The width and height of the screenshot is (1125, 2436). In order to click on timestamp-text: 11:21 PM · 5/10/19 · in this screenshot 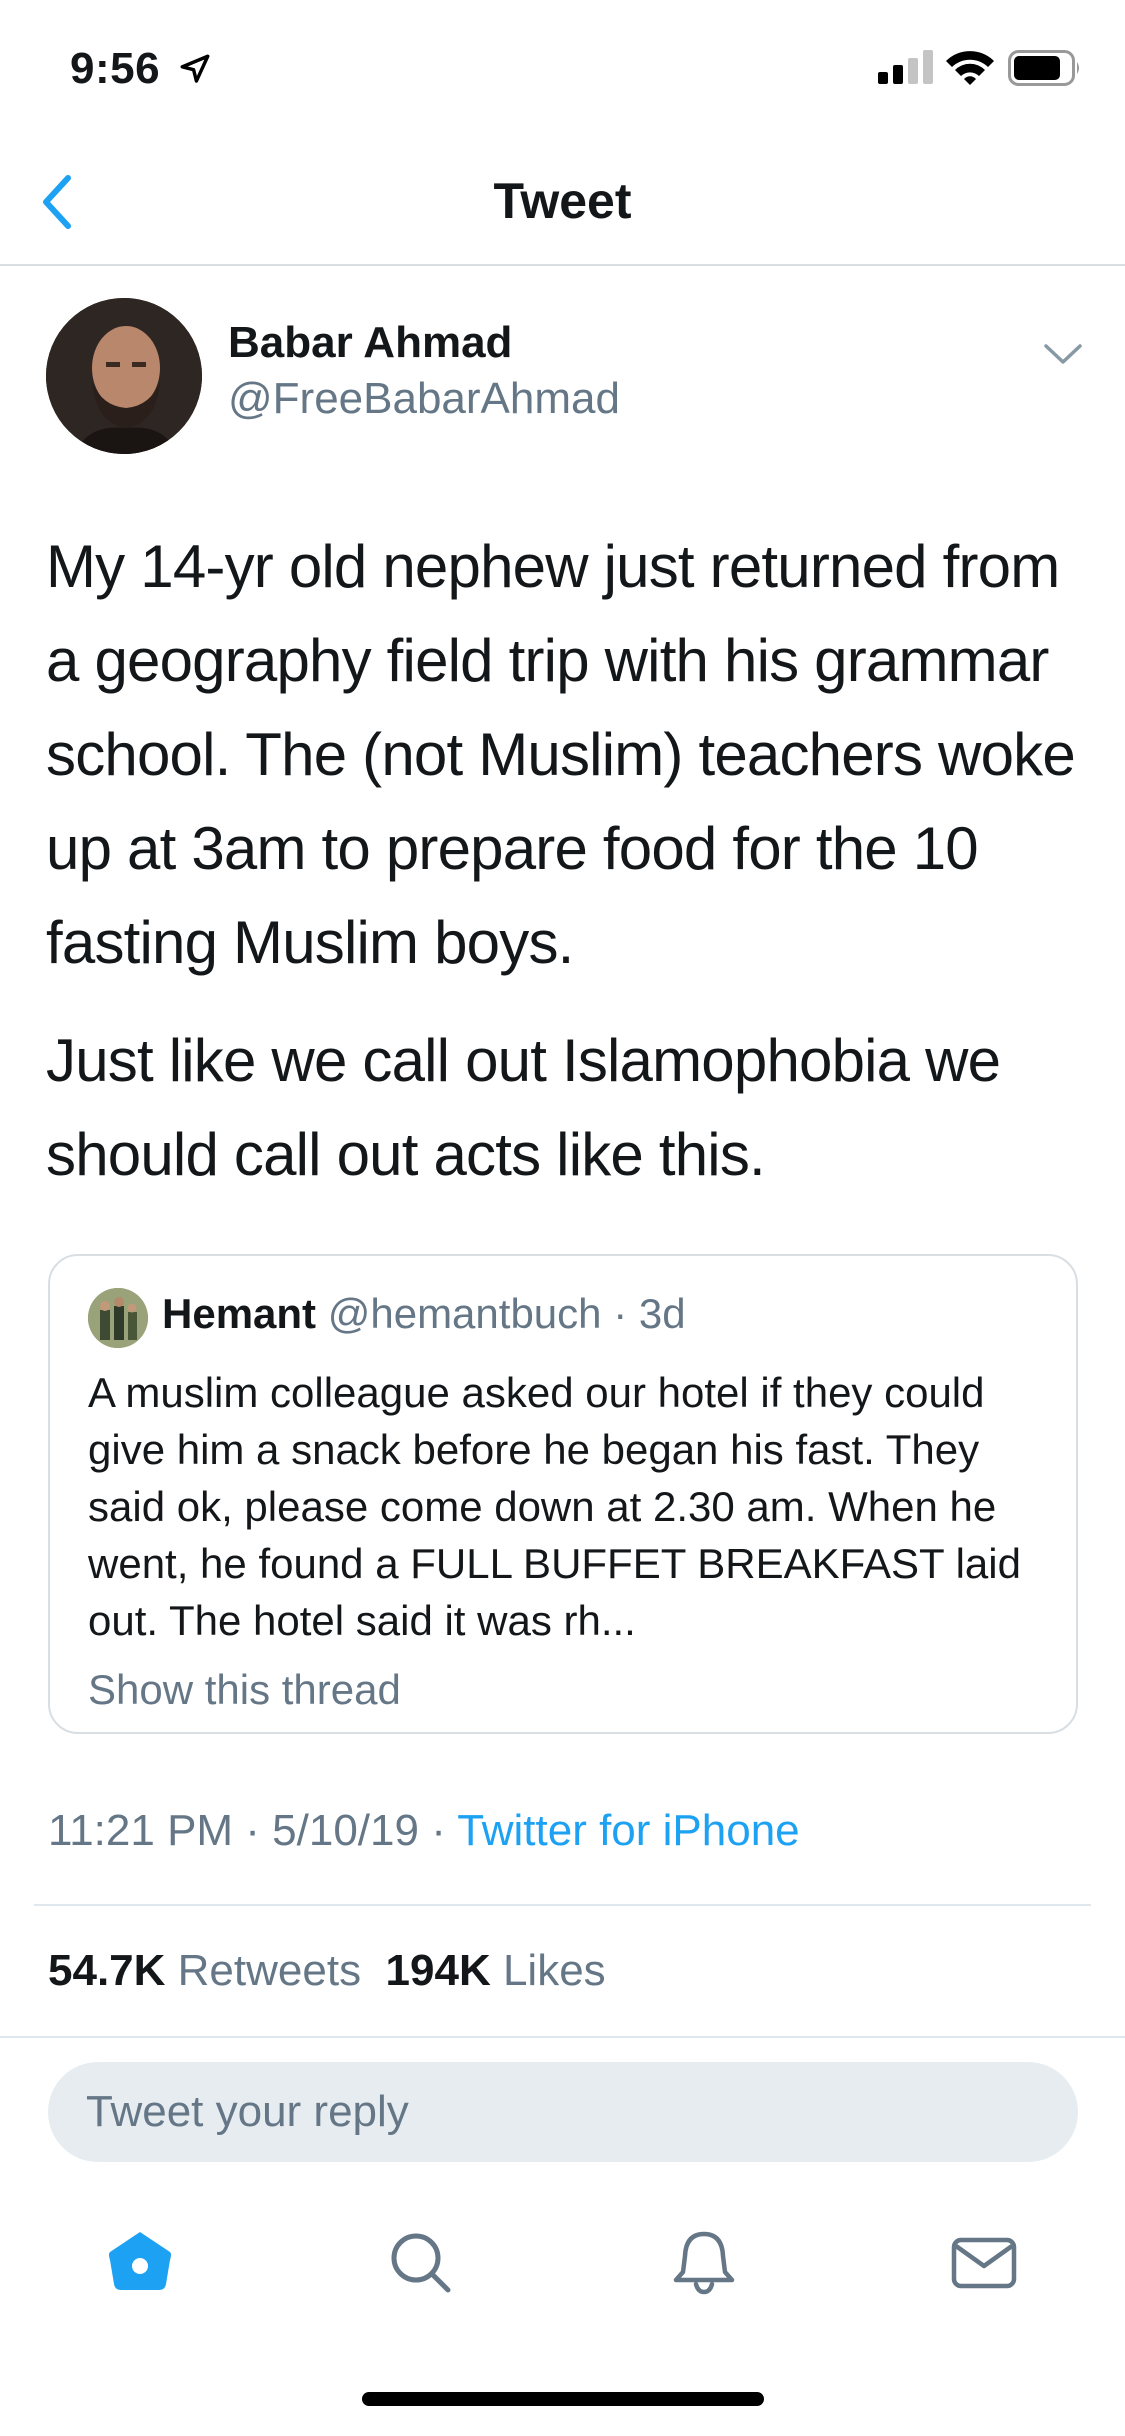, I will do `click(253, 1830)`.